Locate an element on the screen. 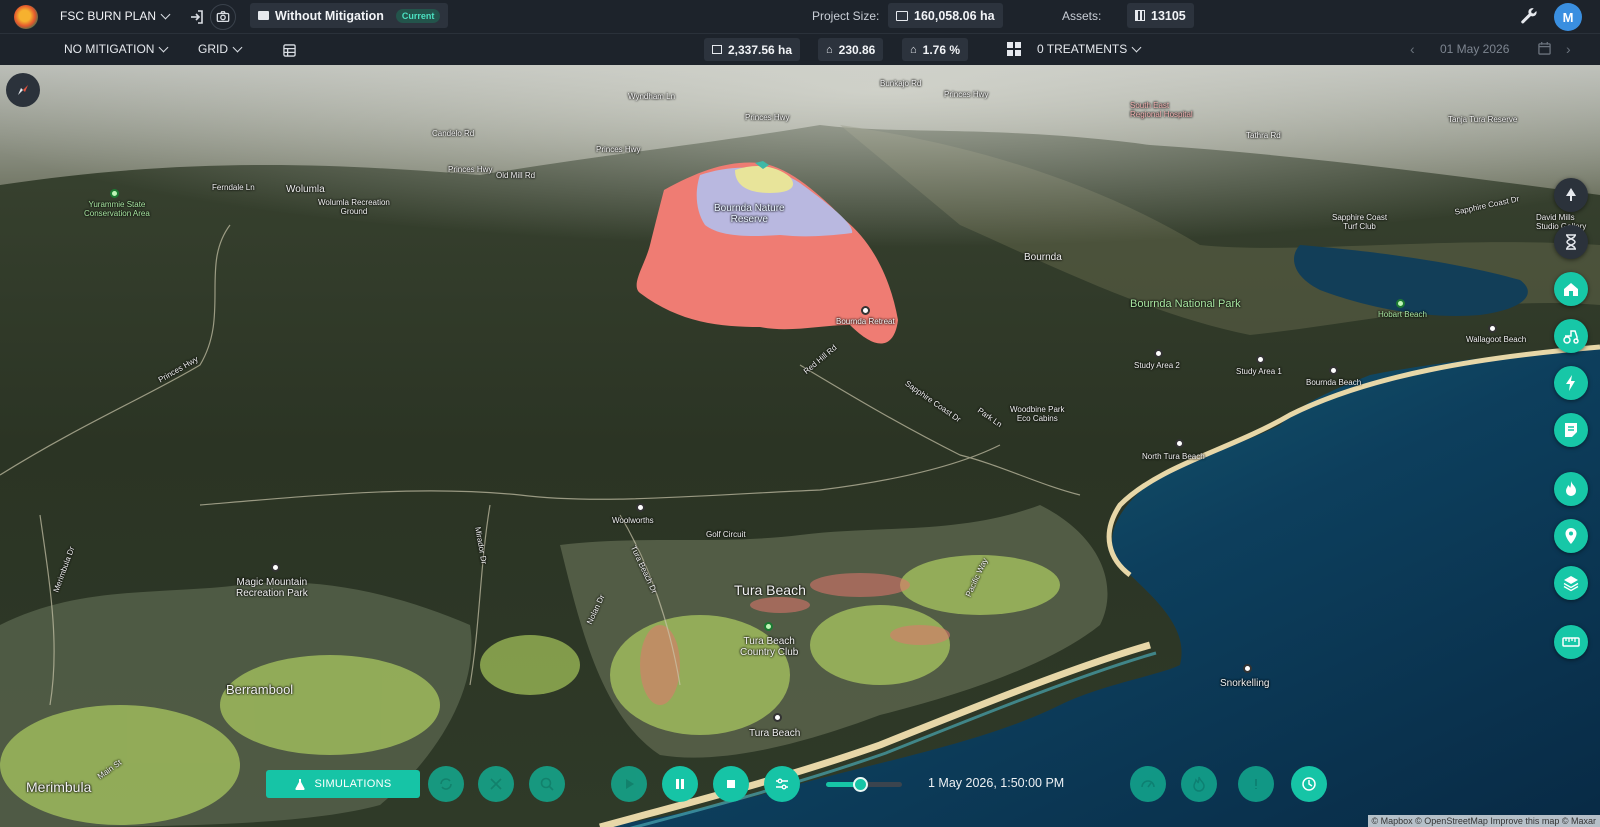 This screenshot has height=827, width=1600. assets-value: 13105 is located at coordinates (1168, 15).